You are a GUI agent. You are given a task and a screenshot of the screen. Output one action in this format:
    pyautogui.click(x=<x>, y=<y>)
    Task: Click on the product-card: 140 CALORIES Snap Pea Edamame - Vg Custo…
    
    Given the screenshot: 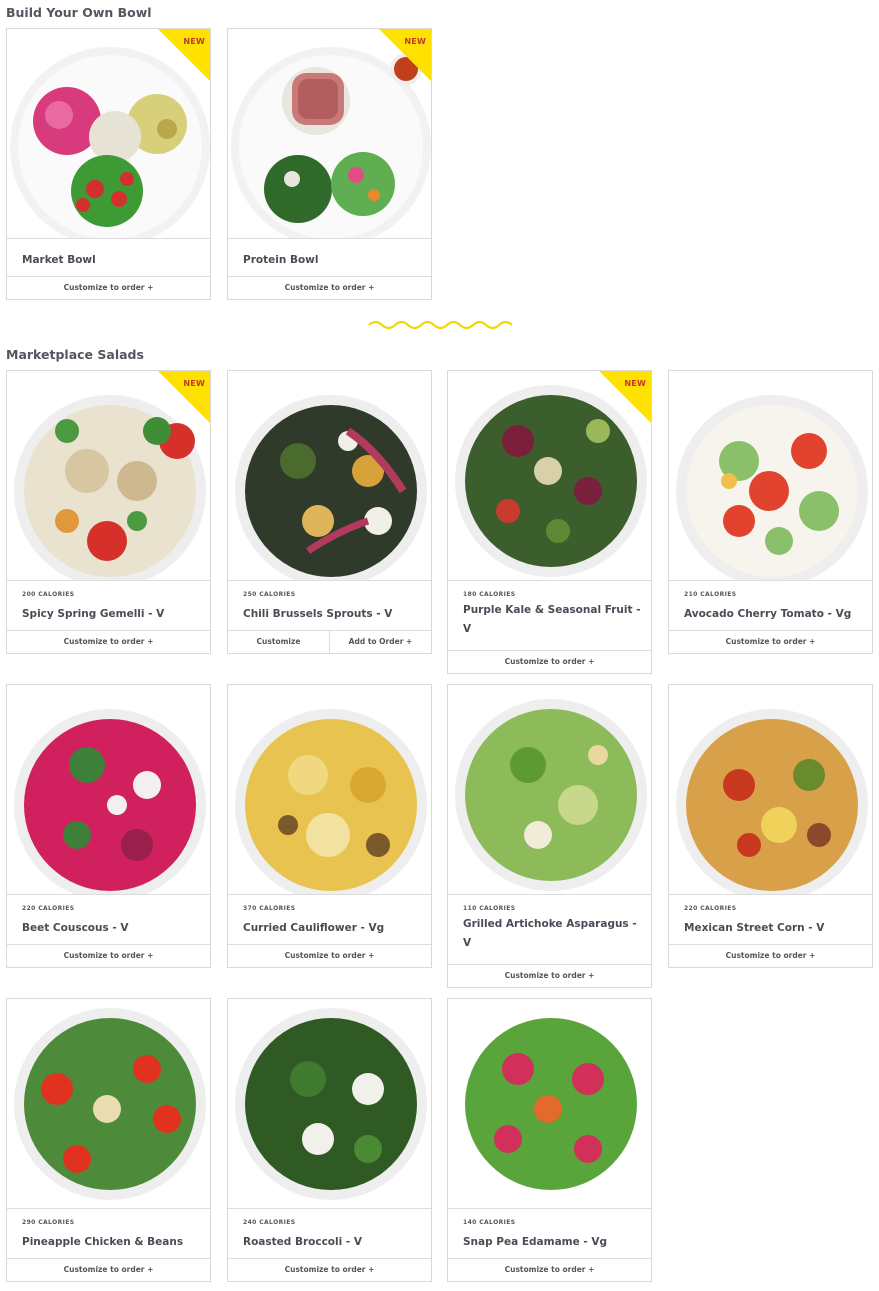 What is the action you would take?
    pyautogui.click(x=549, y=1140)
    